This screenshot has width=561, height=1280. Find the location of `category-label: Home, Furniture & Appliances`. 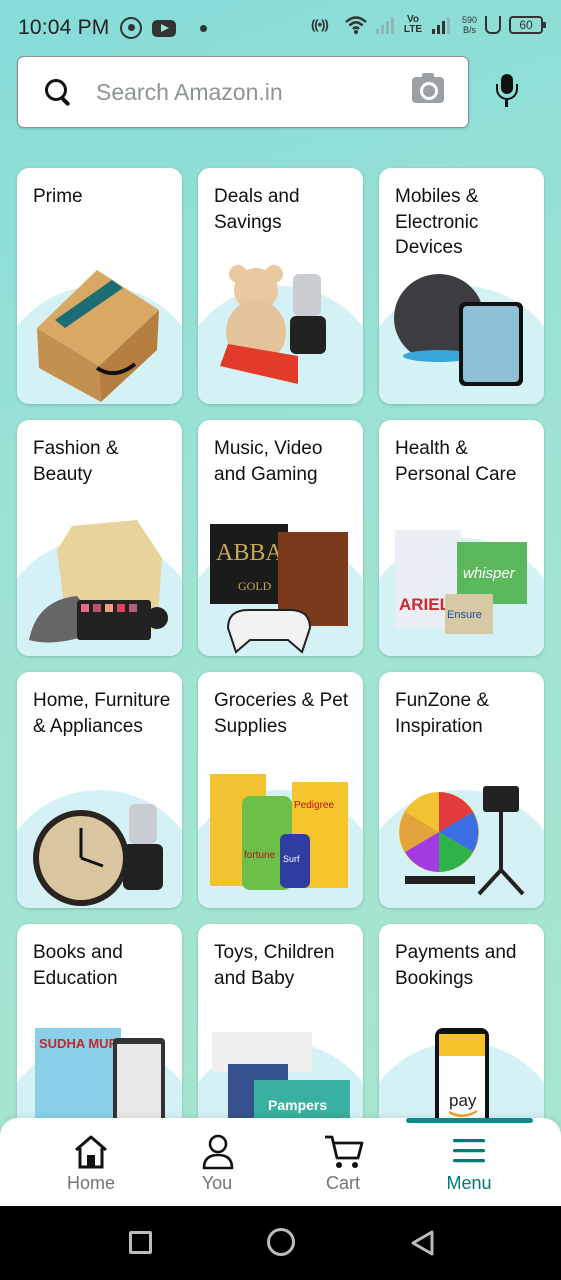

category-label: Home, Furniture & Appliances is located at coordinates (102, 713).